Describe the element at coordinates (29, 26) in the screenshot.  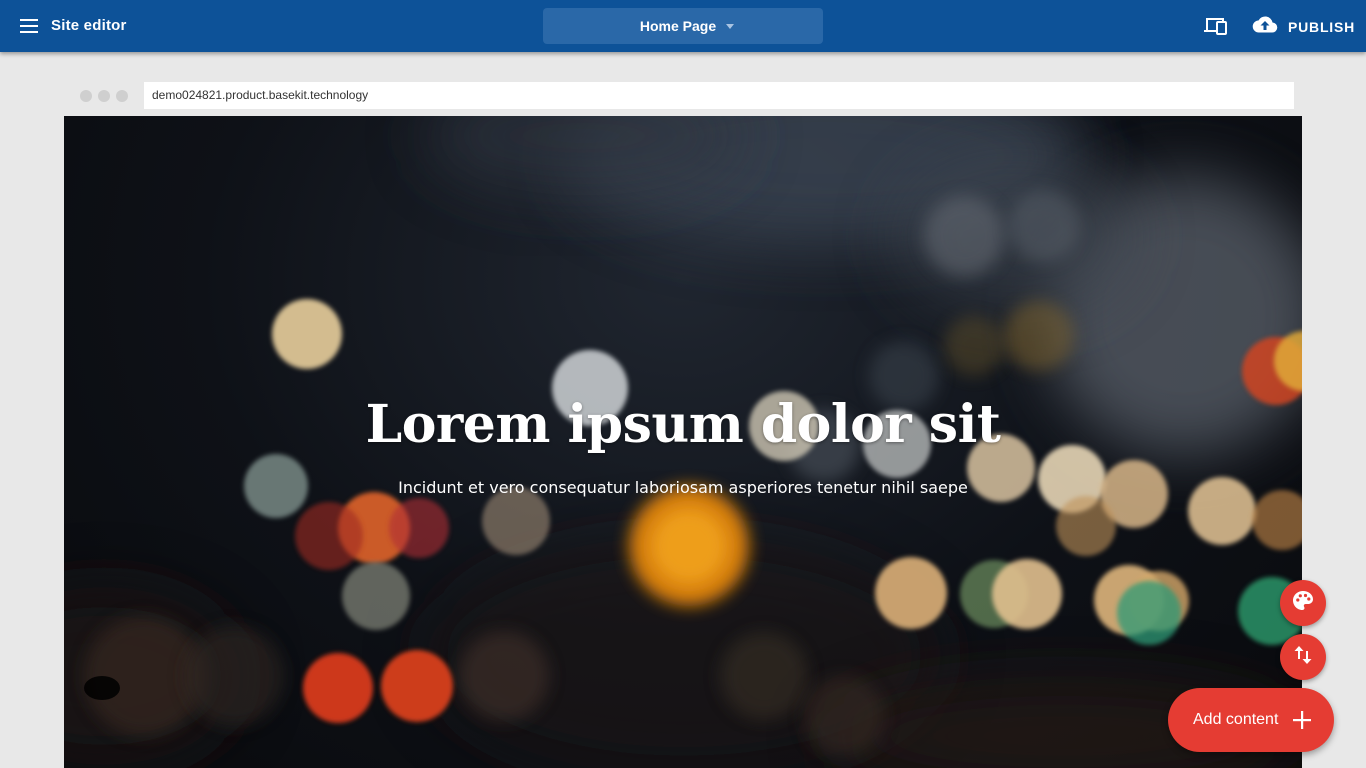
I see `hamburger-menu-icon` at that location.